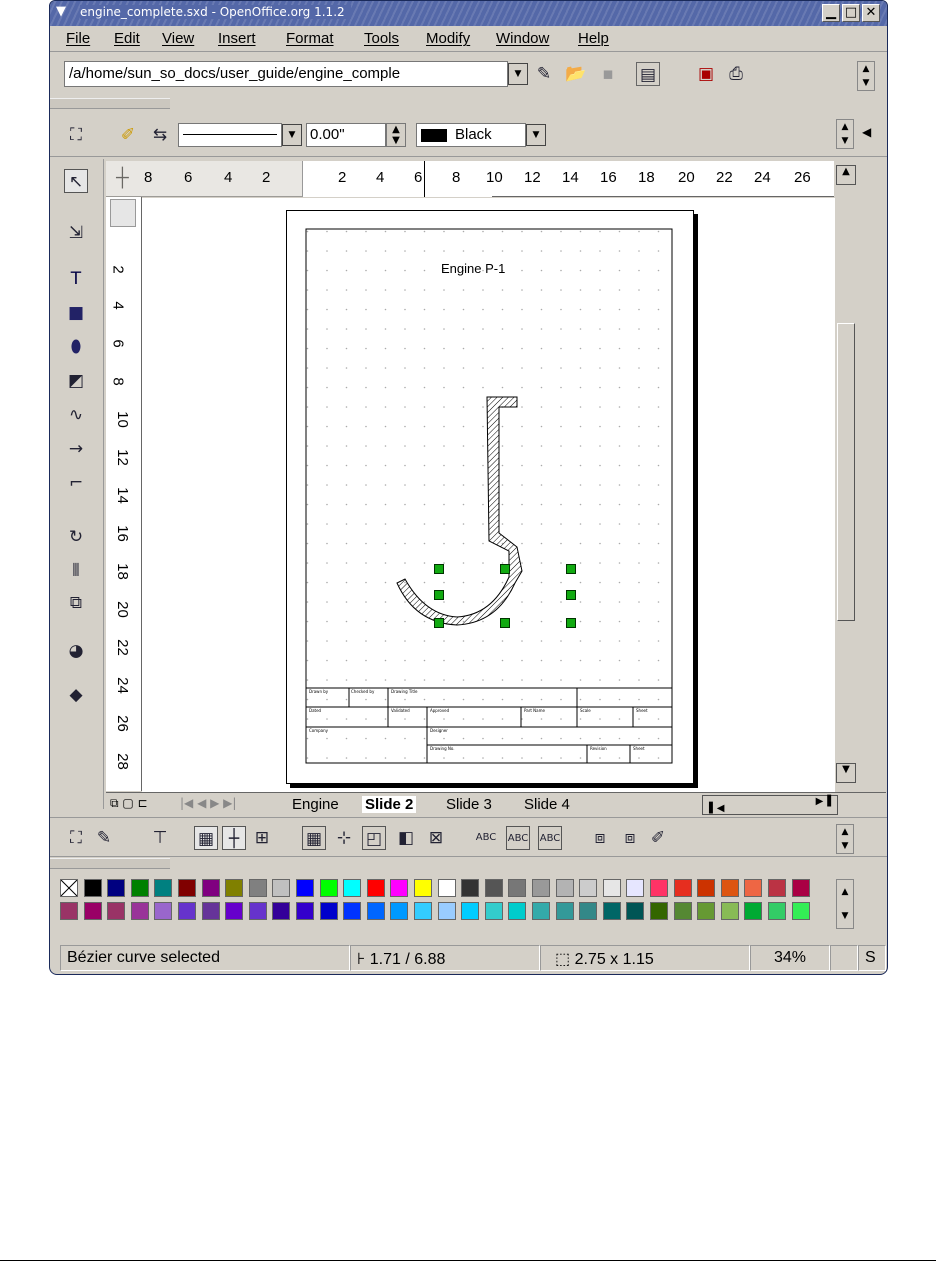 The height and width of the screenshot is (1268, 936). What do you see at coordinates (76, 279) in the screenshot?
I see `text-icon: T` at bounding box center [76, 279].